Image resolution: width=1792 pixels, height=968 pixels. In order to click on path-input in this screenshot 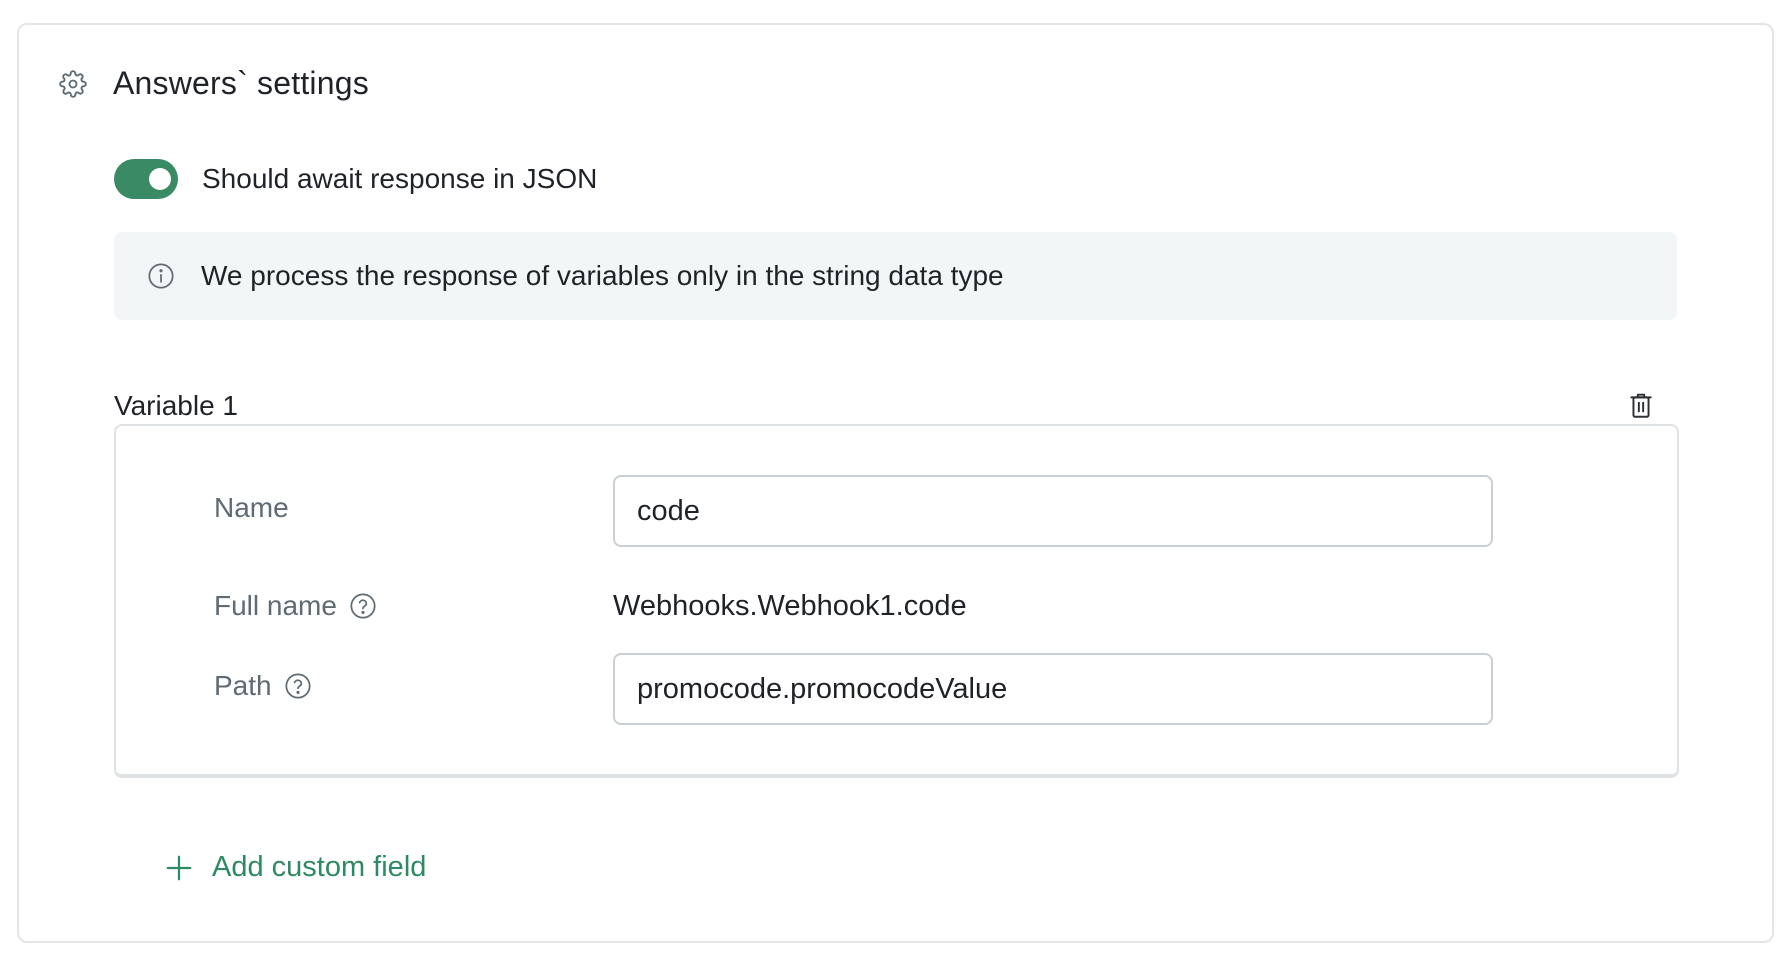, I will do `click(1053, 689)`.